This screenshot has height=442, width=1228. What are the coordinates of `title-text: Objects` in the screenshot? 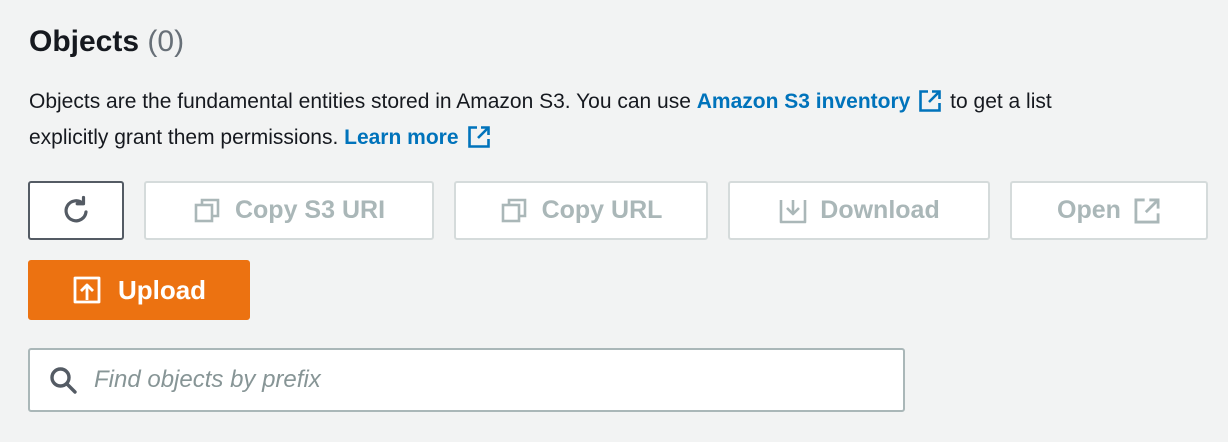 It's located at (84, 41).